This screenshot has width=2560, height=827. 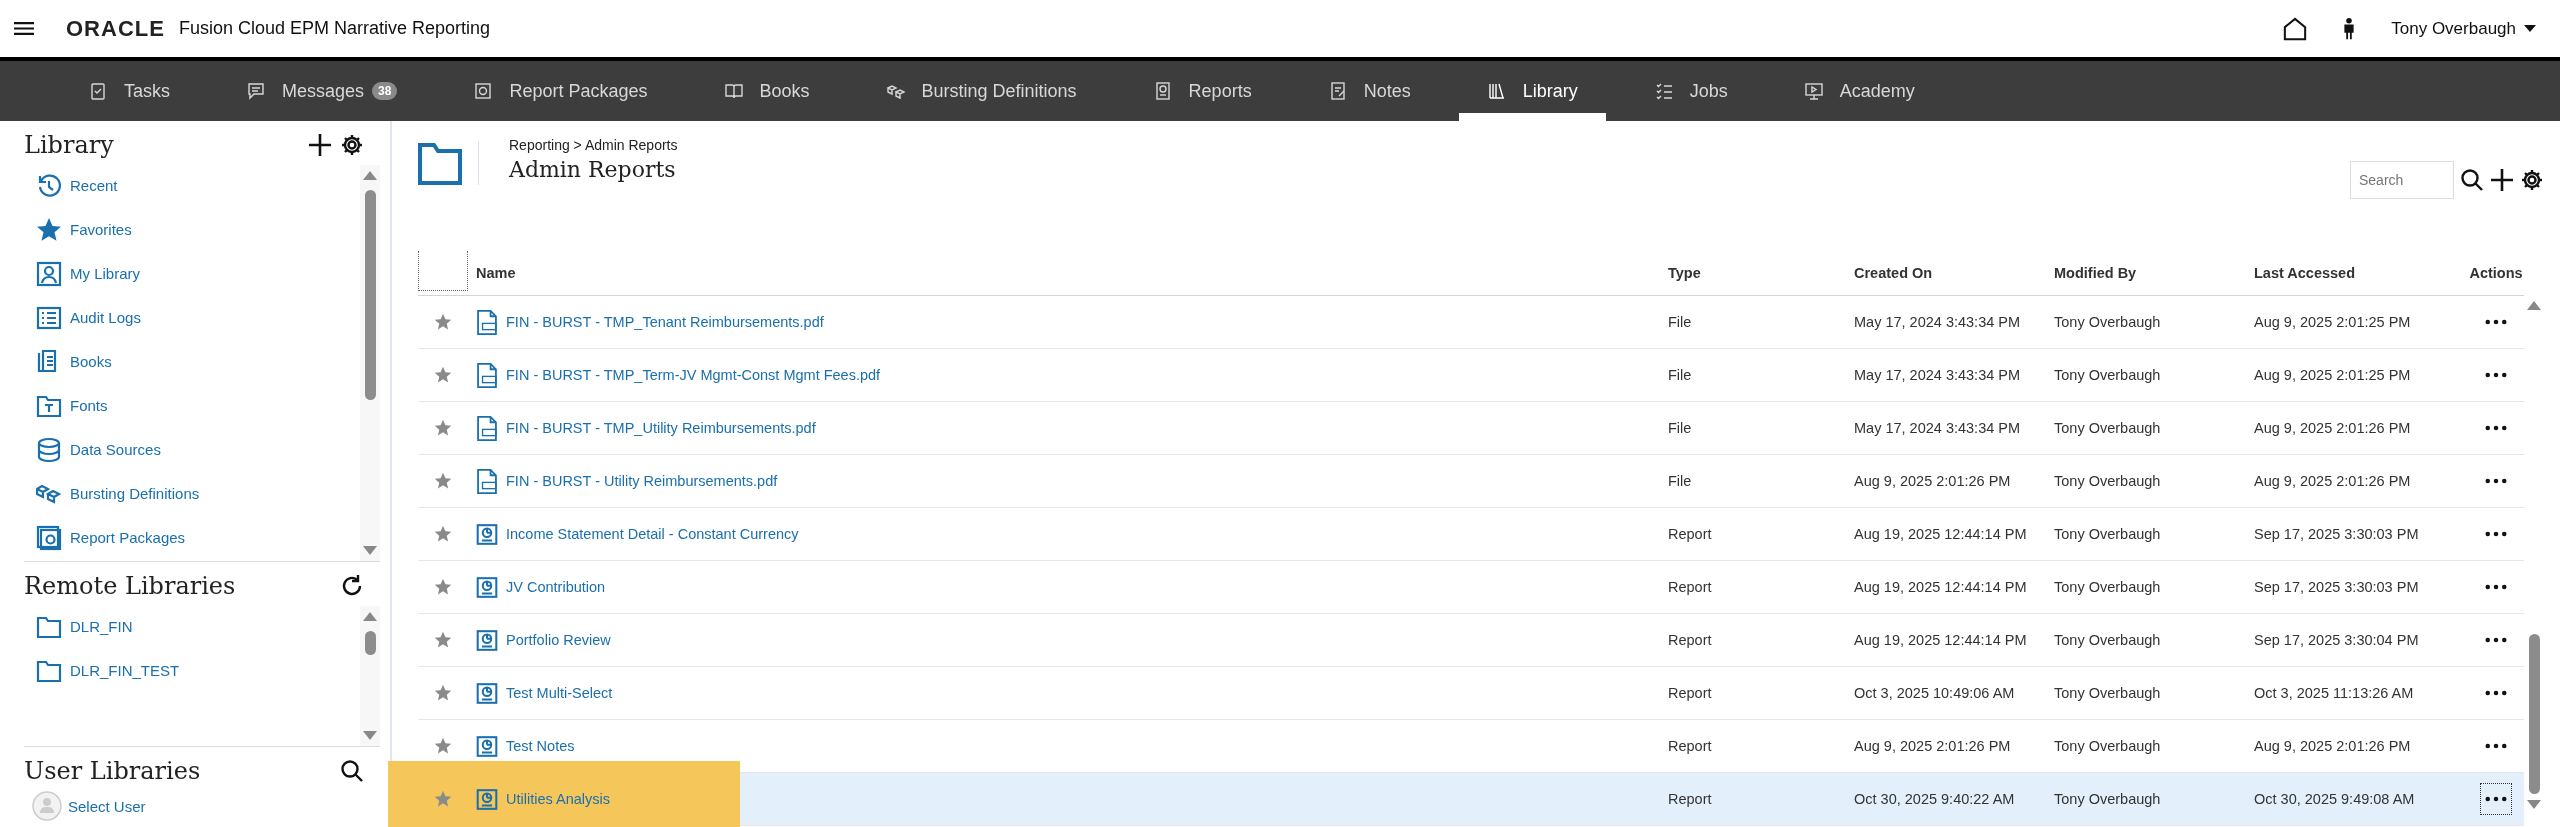 What do you see at coordinates (1471, 428) in the screenshot?
I see `table-row: FIN - BURST - TMP_Utility Reimbursements.pdf File May 17, 2024 3:43:34 PM Tony Overbaugh Aug 9, 2025 2:01:26 PM` at bounding box center [1471, 428].